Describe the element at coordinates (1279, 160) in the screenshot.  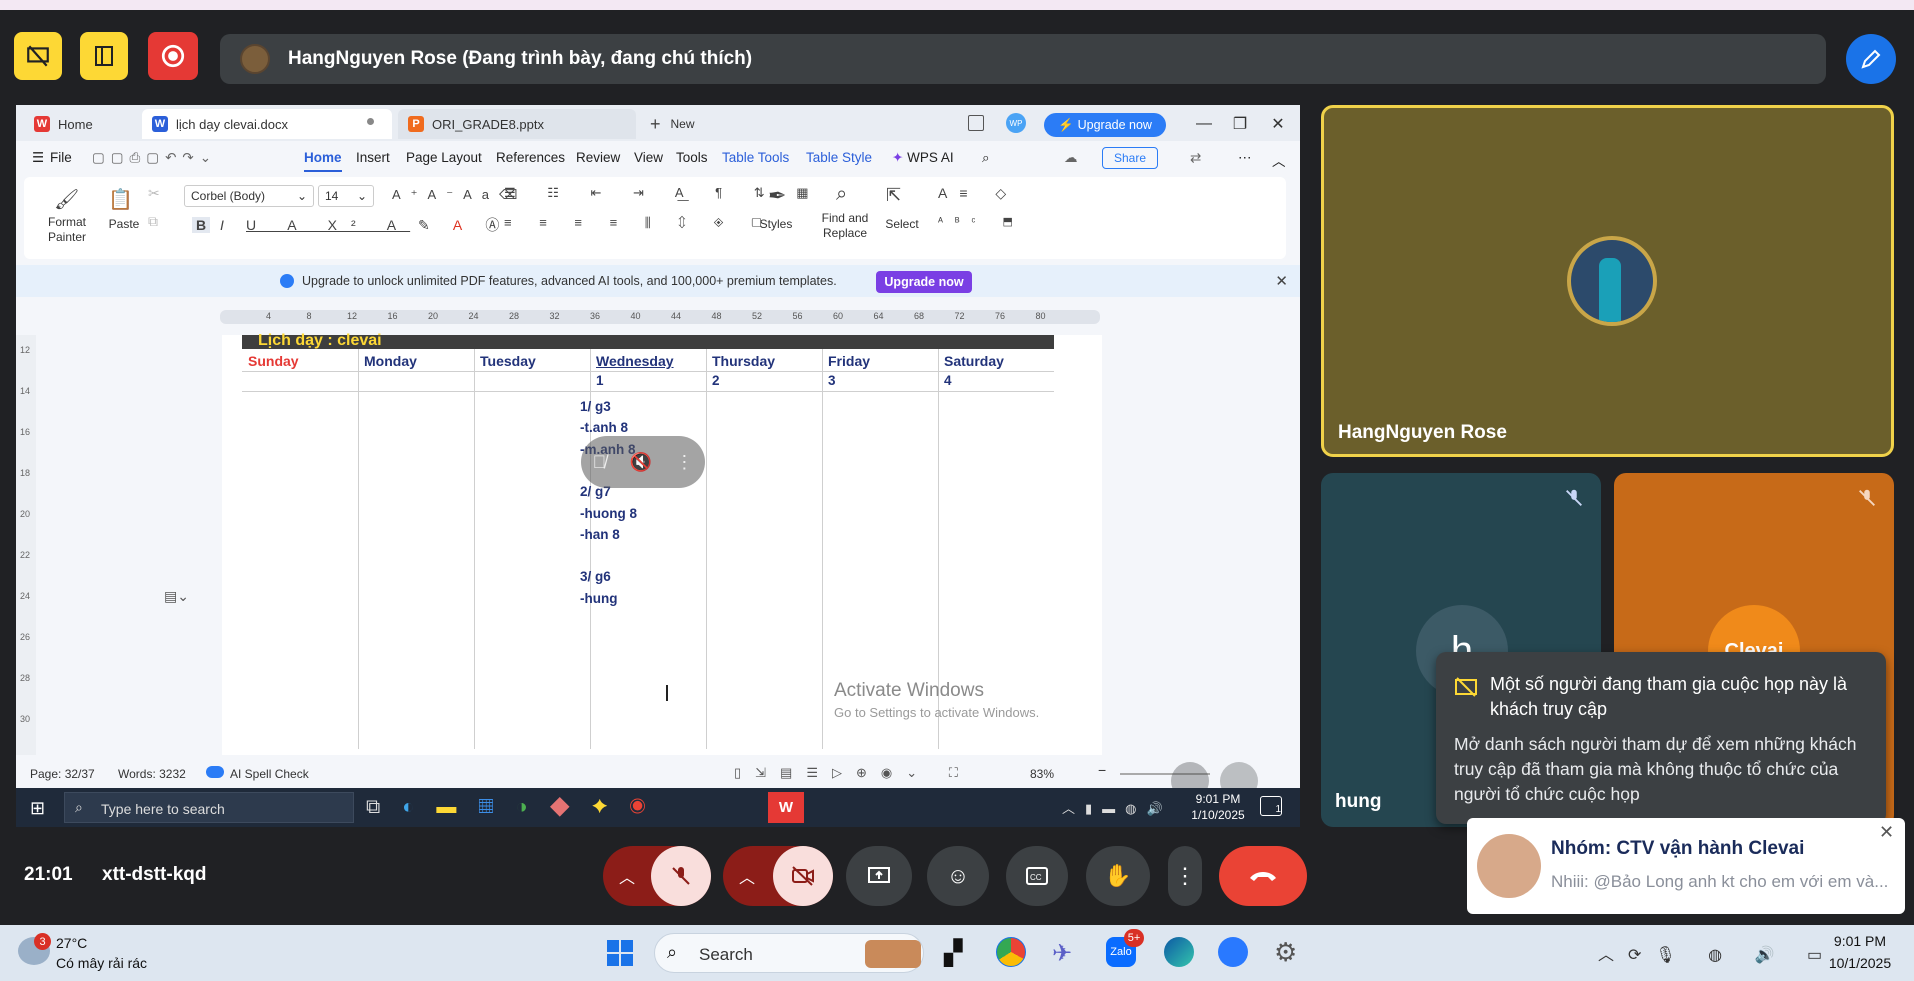
I see `collapse-ribbon-icon: ︿` at that location.